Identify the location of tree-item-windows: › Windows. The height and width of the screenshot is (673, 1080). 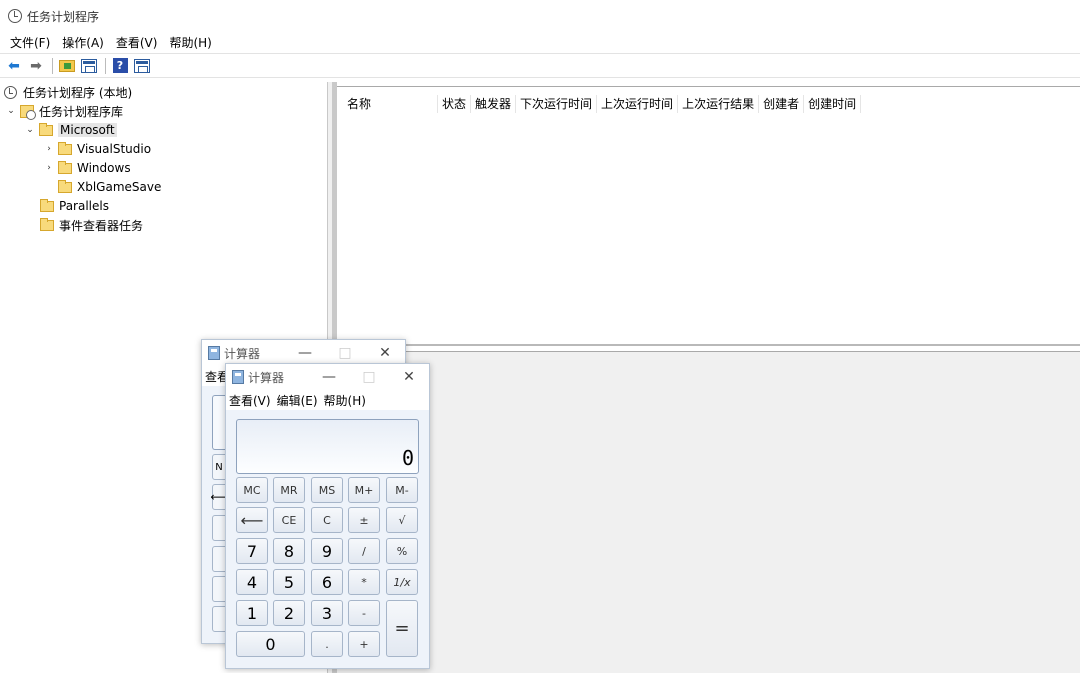
(87, 168).